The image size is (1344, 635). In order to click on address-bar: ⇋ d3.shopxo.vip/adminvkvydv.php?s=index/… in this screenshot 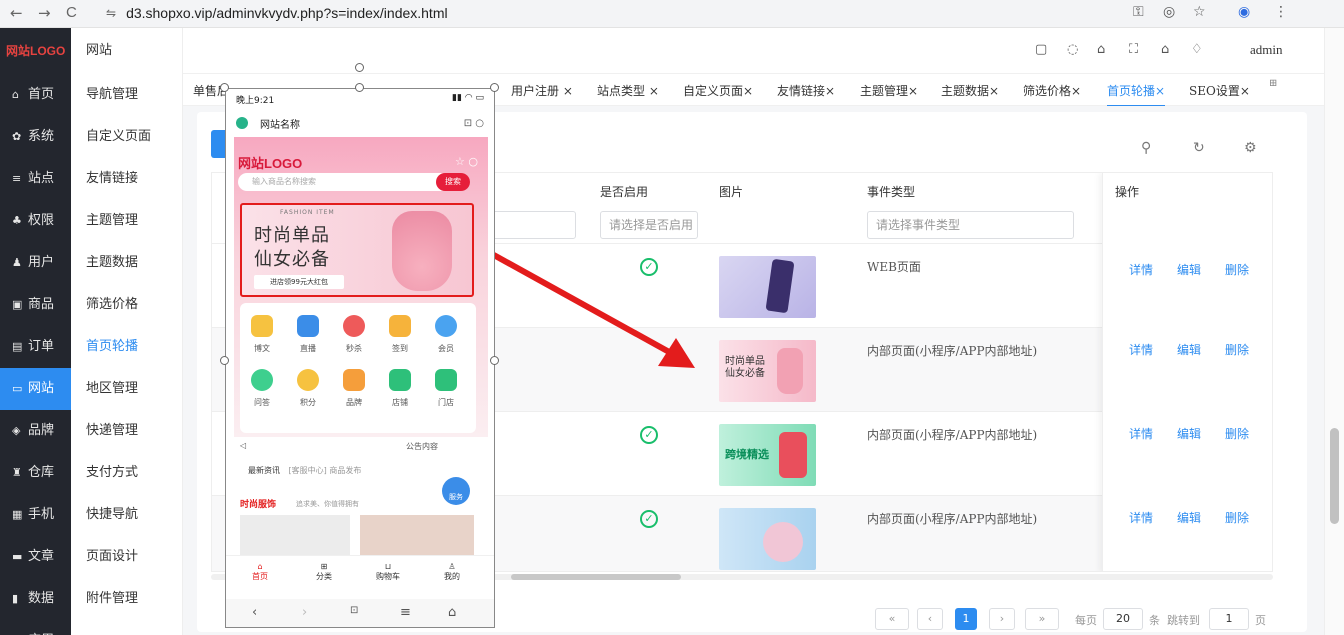, I will do `click(596, 13)`.